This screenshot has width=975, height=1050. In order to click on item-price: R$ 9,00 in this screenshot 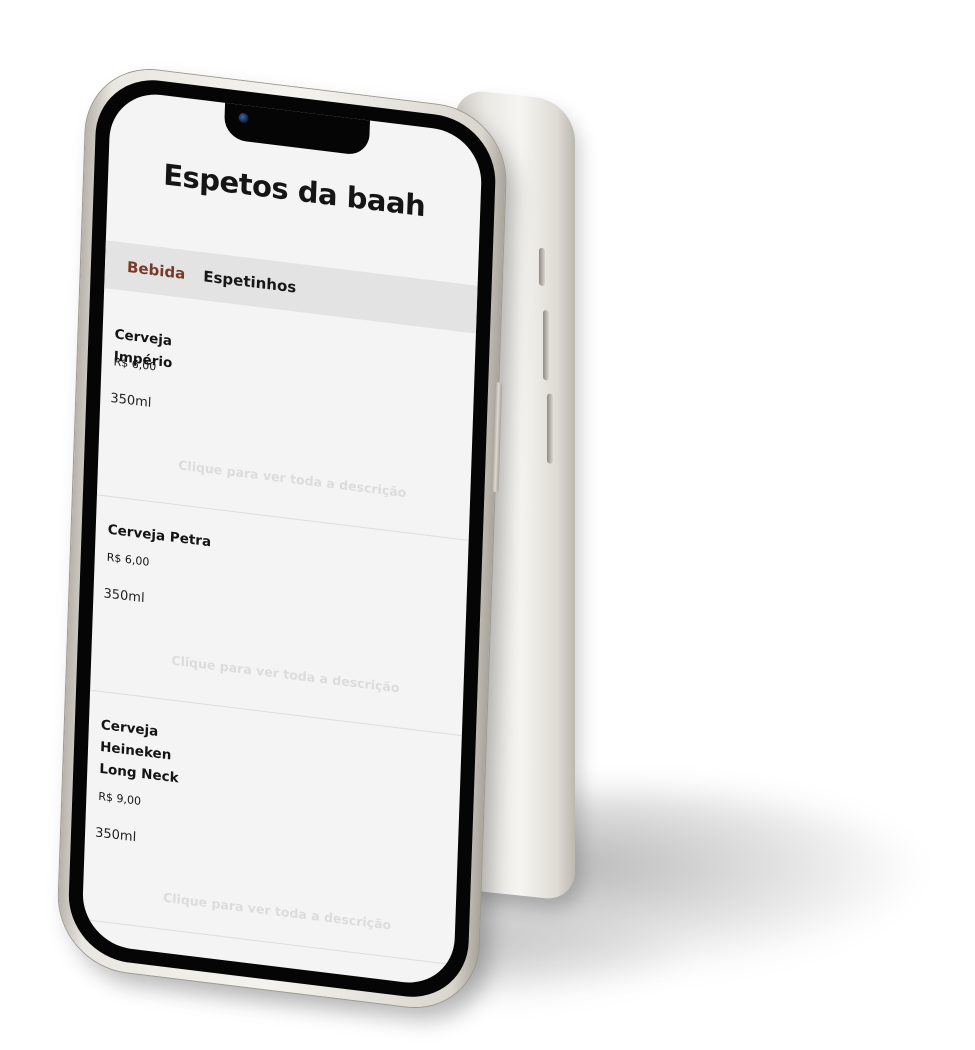, I will do `click(120, 798)`.